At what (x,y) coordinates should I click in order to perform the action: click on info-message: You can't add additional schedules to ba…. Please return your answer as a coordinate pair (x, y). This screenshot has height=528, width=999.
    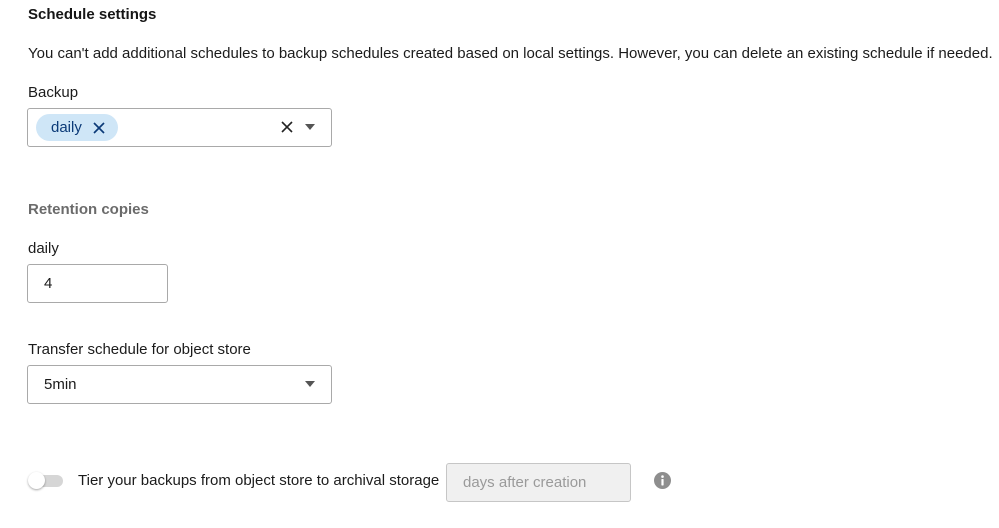
    Looking at the image, I should click on (510, 53).